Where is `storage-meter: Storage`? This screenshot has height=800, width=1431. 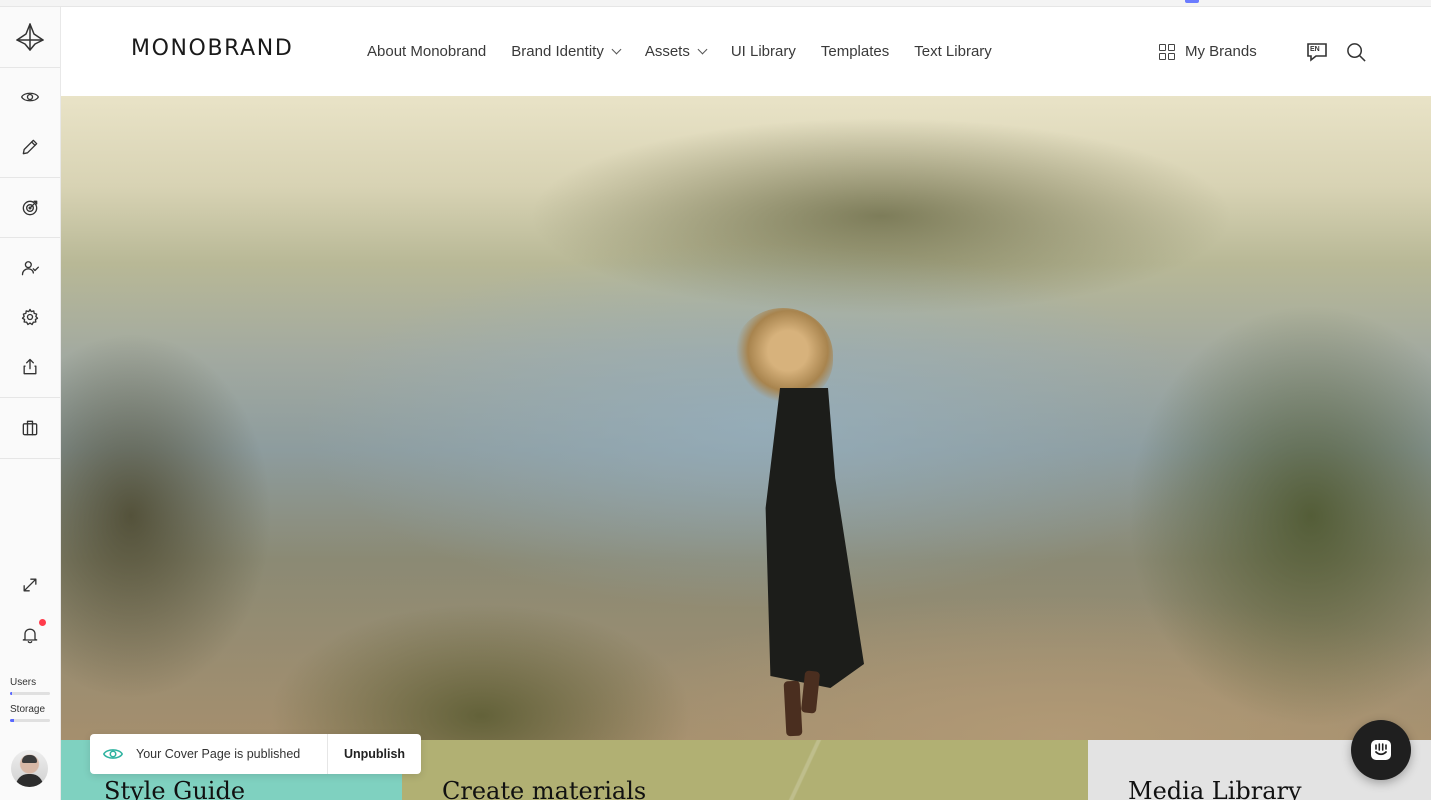 storage-meter: Storage is located at coordinates (31, 713).